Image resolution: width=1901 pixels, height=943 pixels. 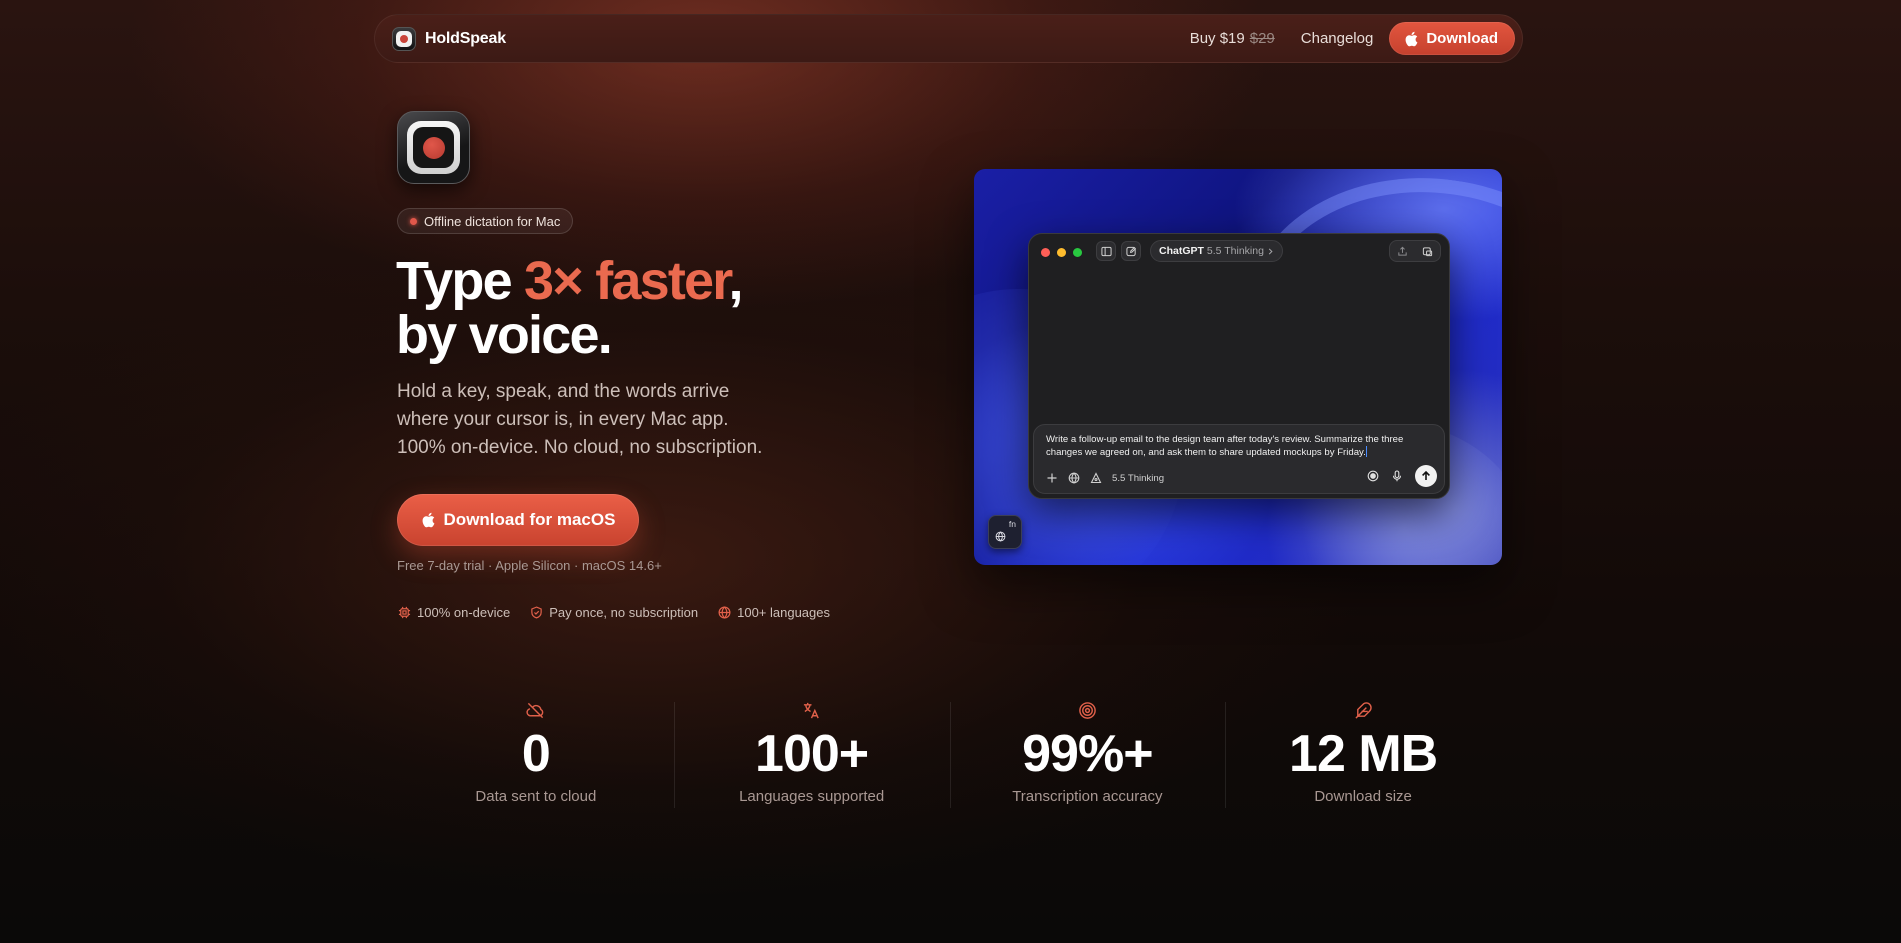 I want to click on arrow-up-icon, so click(x=1426, y=475).